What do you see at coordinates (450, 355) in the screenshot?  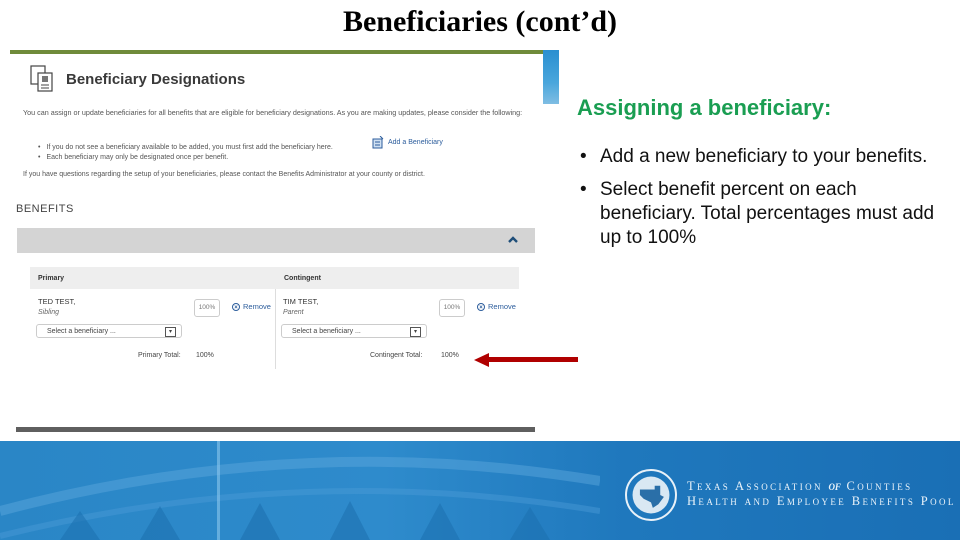 I see `contingent-total-value: 100%` at bounding box center [450, 355].